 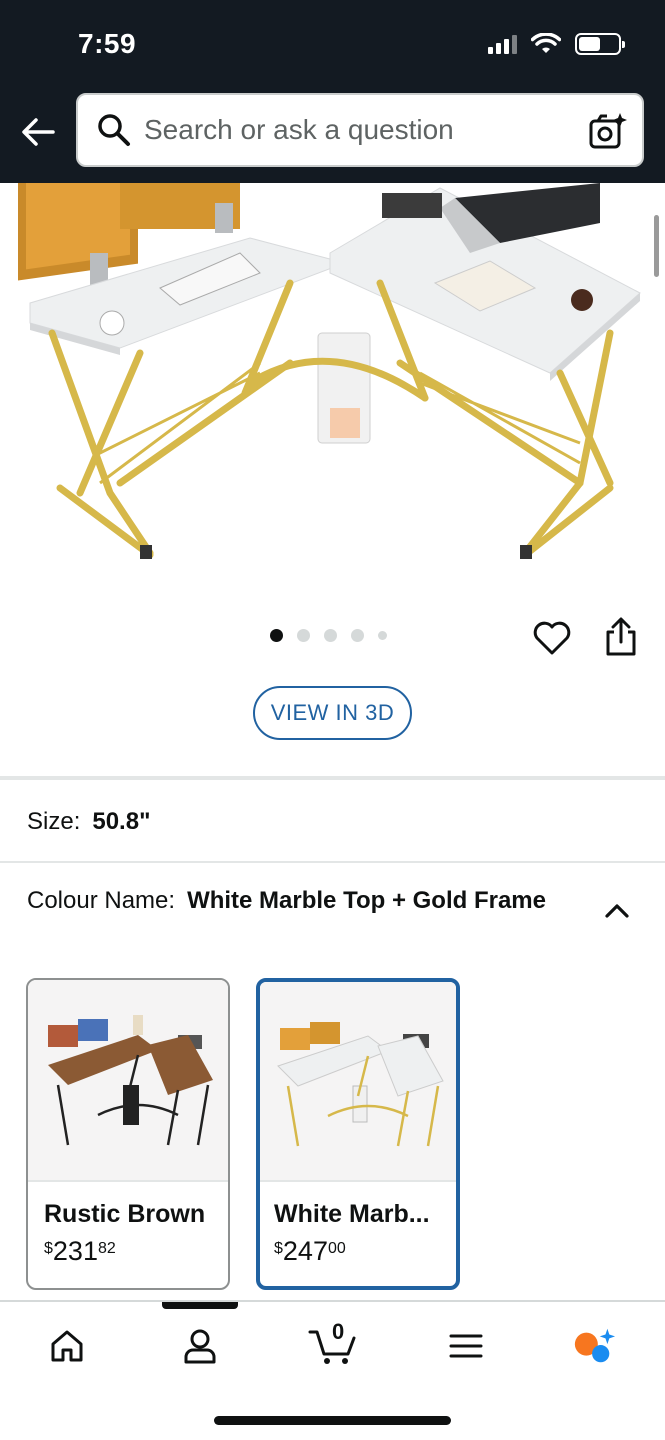 What do you see at coordinates (608, 131) in the screenshot?
I see `camera-search-icon` at bounding box center [608, 131].